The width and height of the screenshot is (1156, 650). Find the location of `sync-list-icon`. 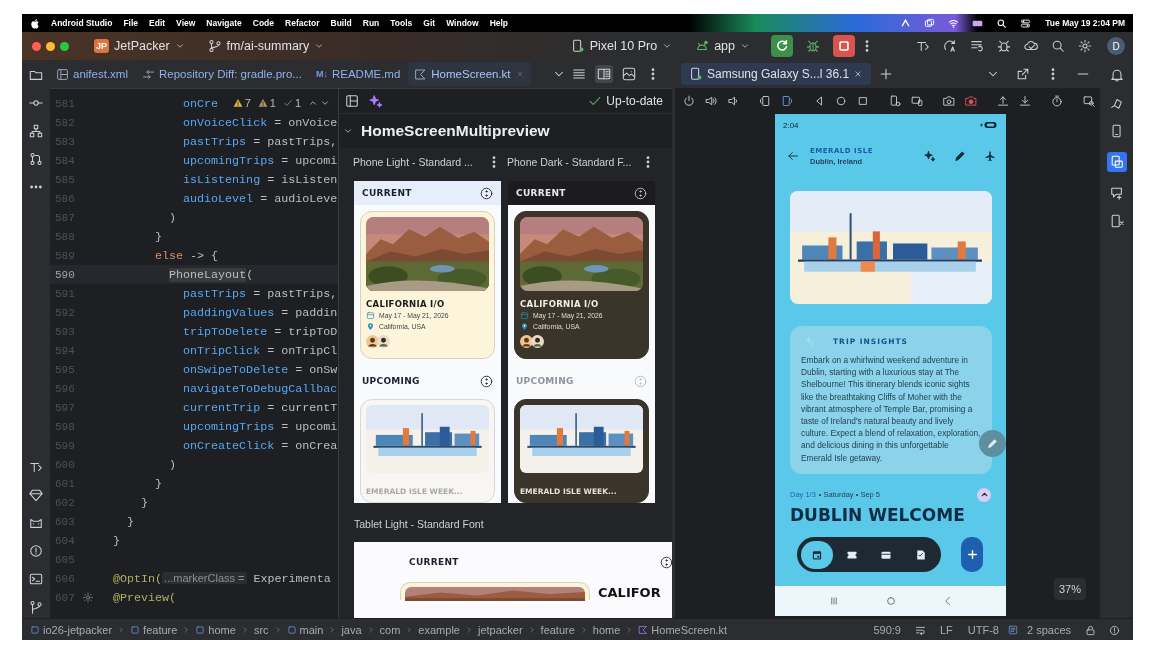

sync-list-icon is located at coordinates (977, 46).